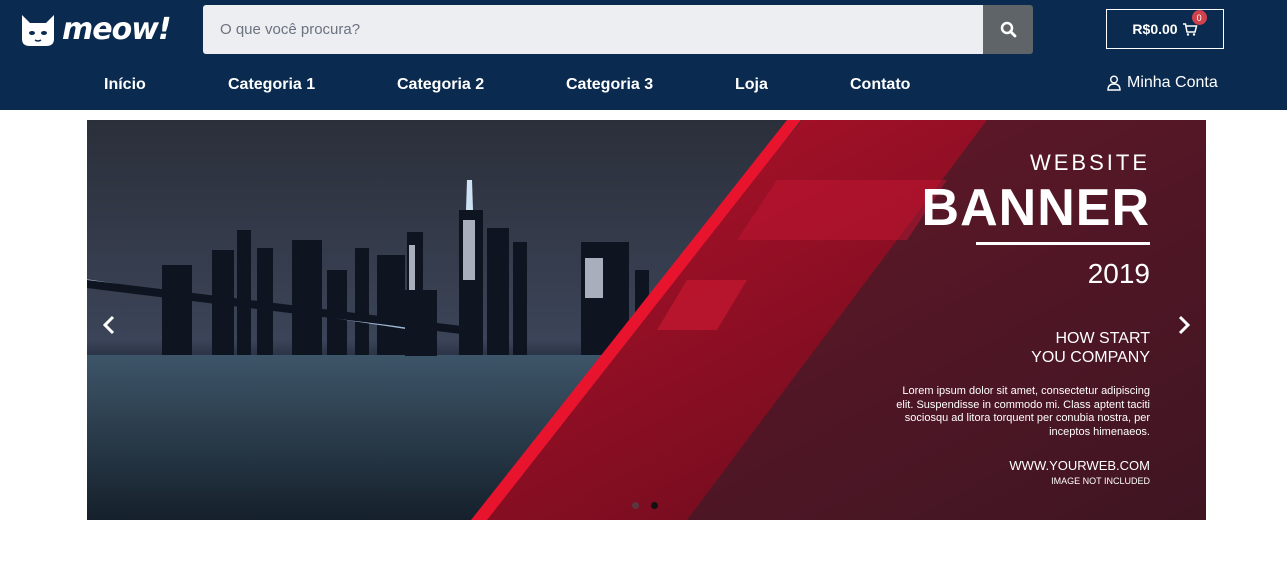 This screenshot has width=1287, height=580. I want to click on search-icon, so click(1008, 29).